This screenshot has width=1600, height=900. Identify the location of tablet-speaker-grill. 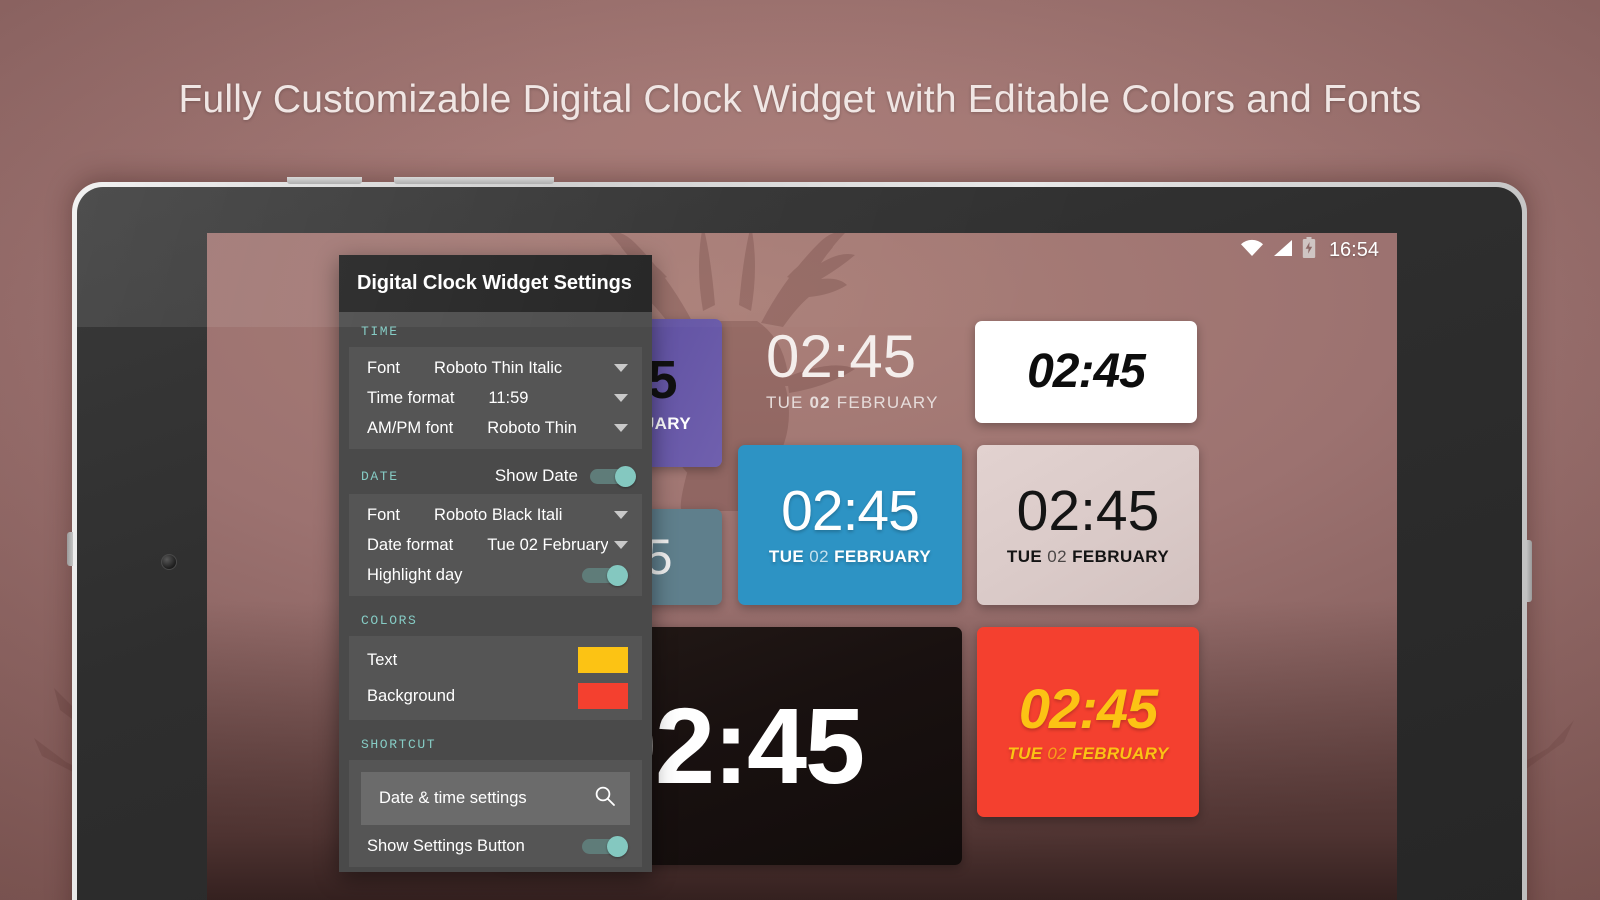
(324, 180).